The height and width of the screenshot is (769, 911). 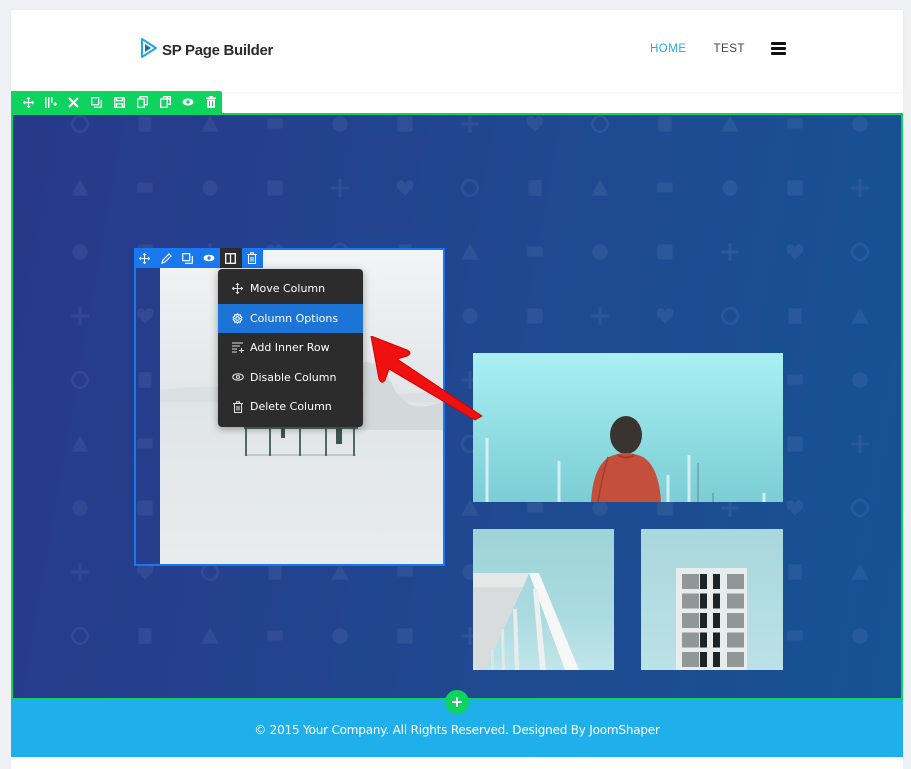 I want to click on menu-item-move-column: Move Column, so click(x=290, y=289).